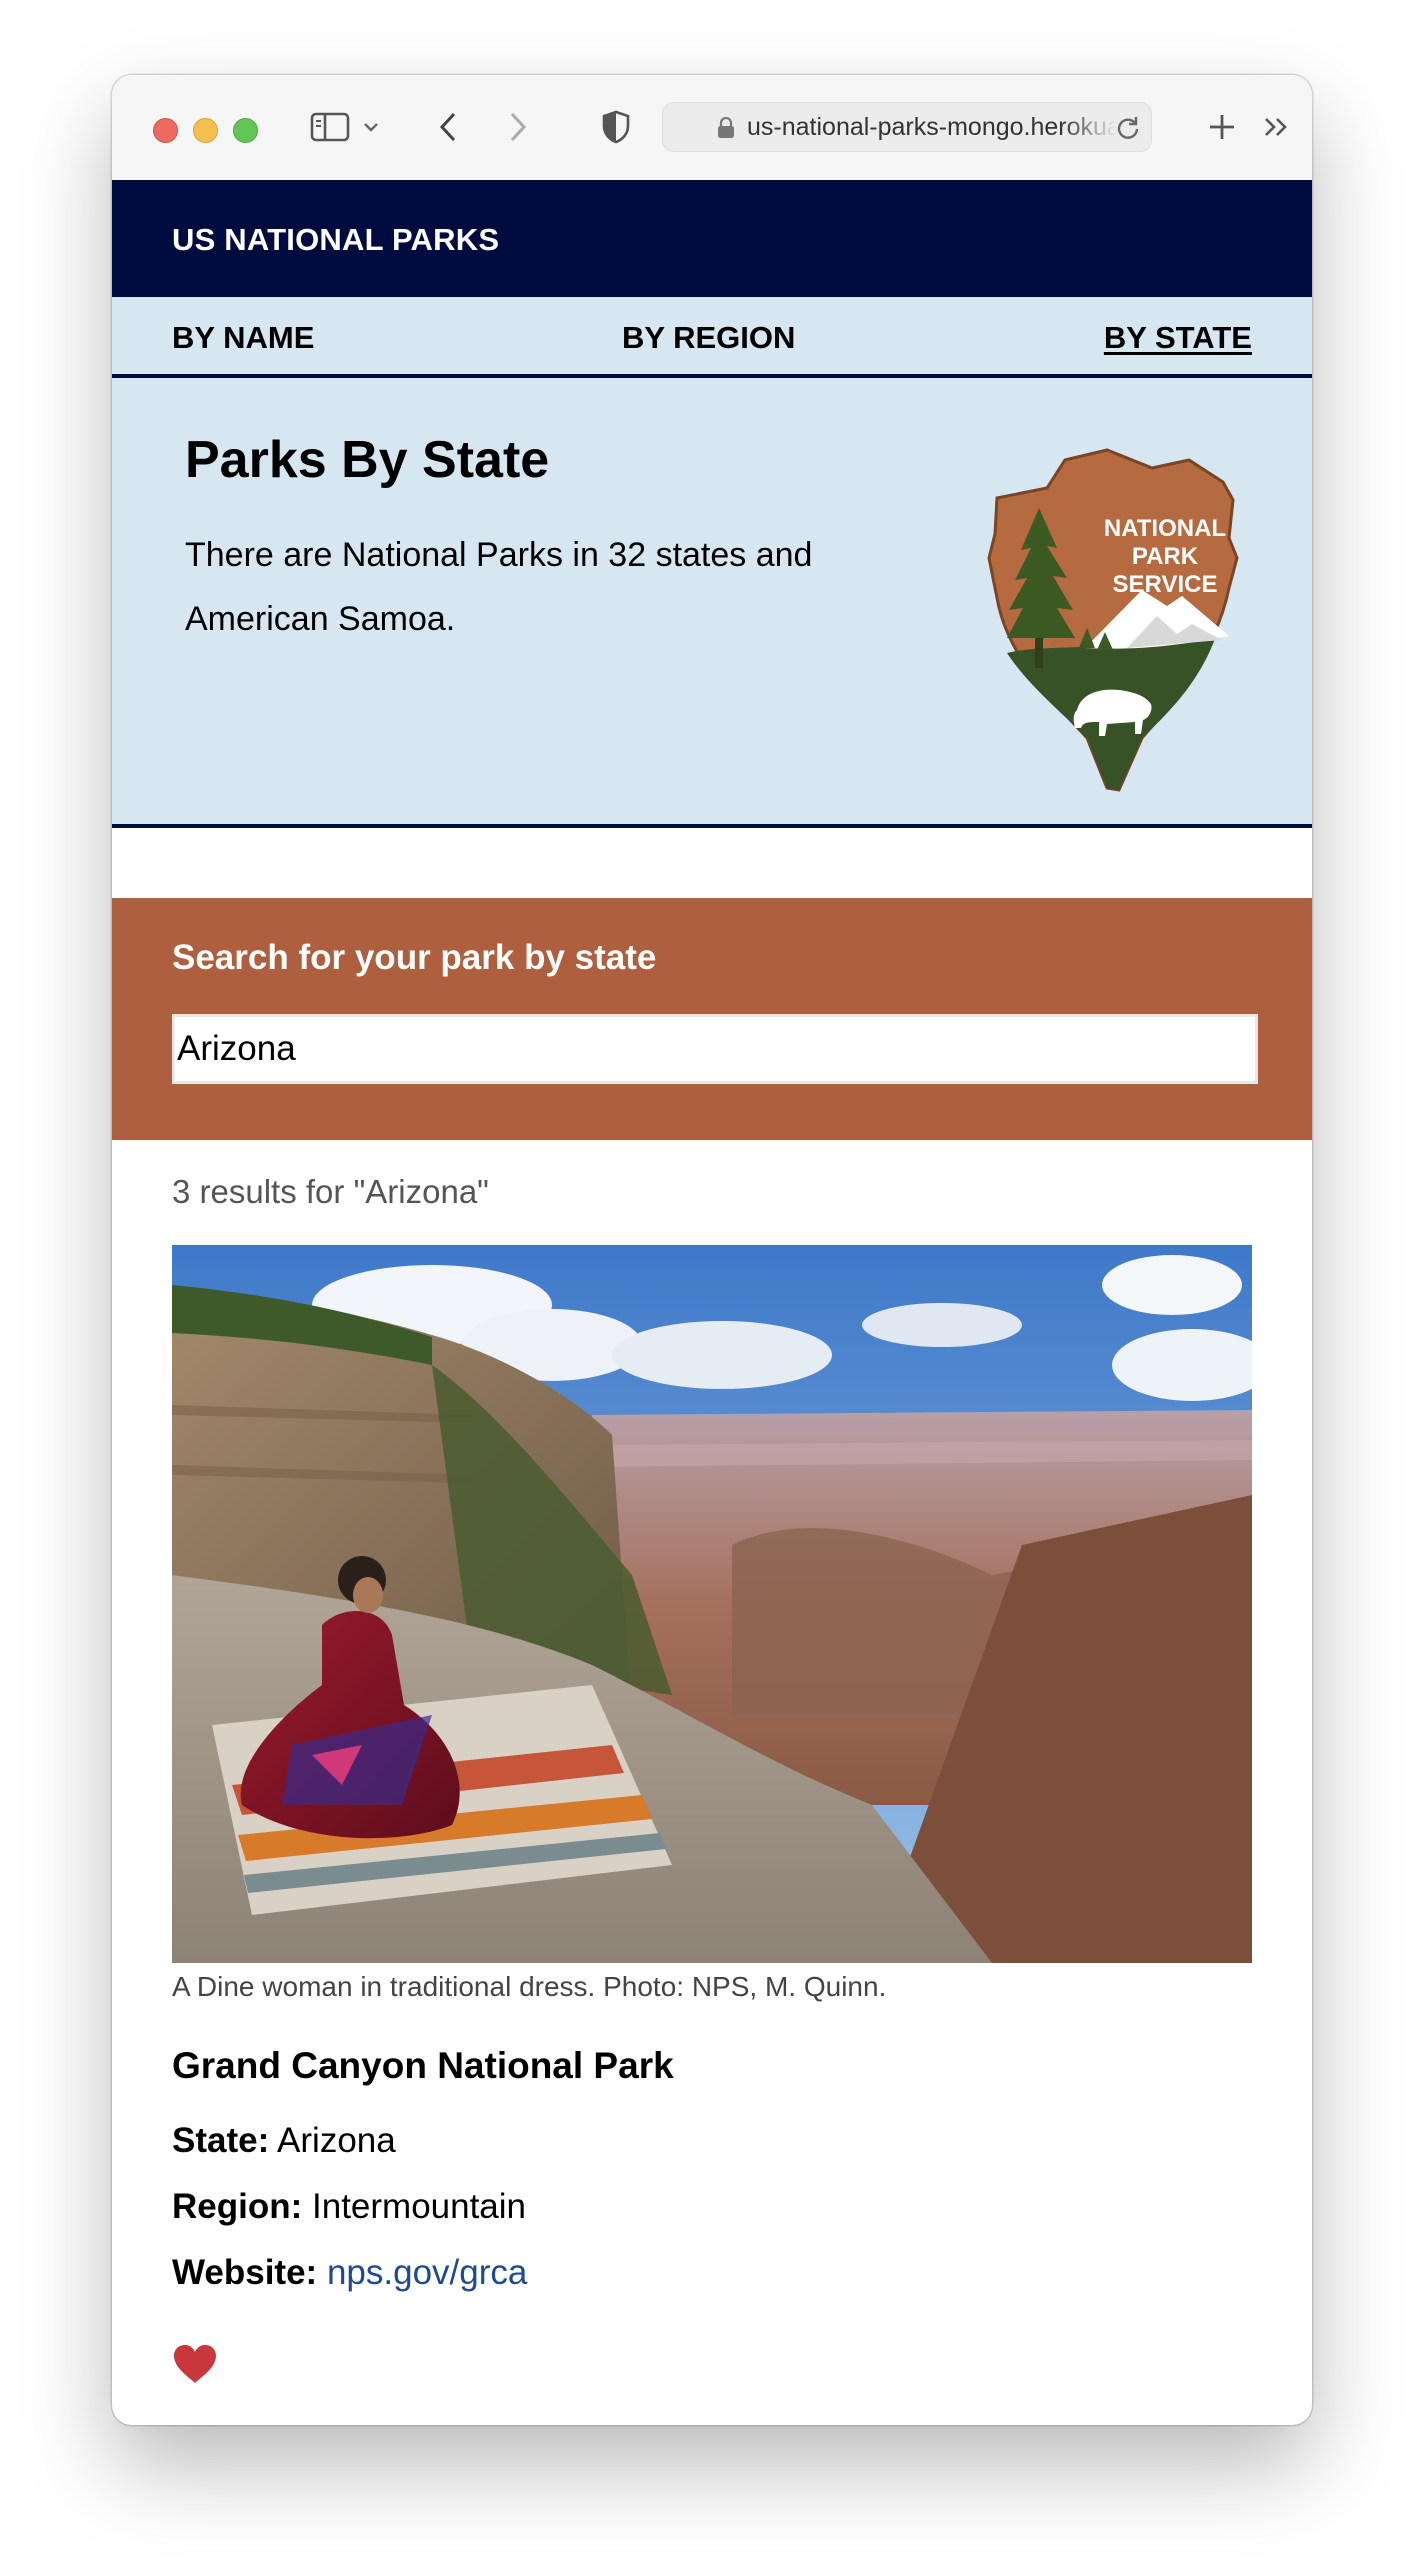  Describe the element at coordinates (414, 957) in the screenshot. I see `search-label: Search for your park by state` at that location.